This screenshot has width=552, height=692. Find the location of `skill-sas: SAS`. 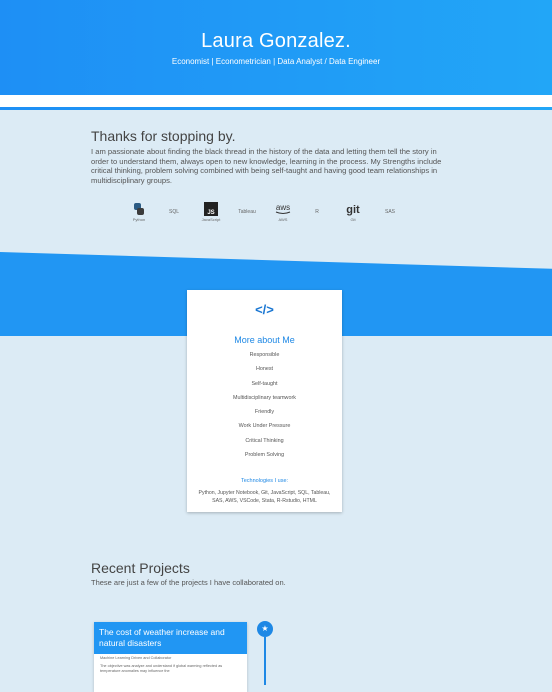

skill-sas: SAS is located at coordinates (390, 214).